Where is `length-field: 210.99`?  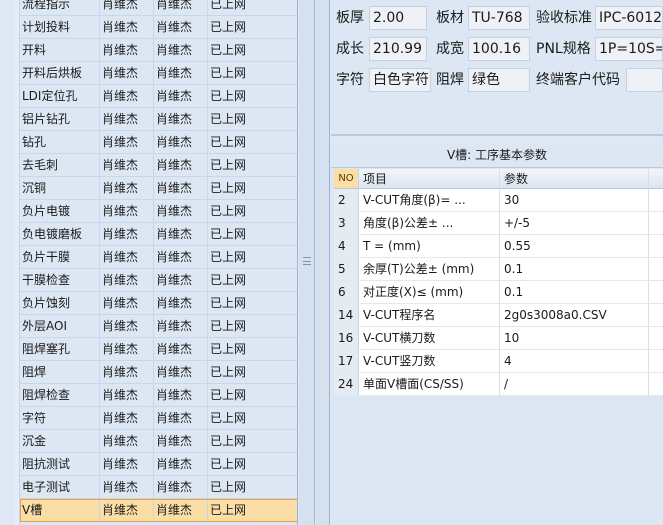 length-field: 210.99 is located at coordinates (398, 49).